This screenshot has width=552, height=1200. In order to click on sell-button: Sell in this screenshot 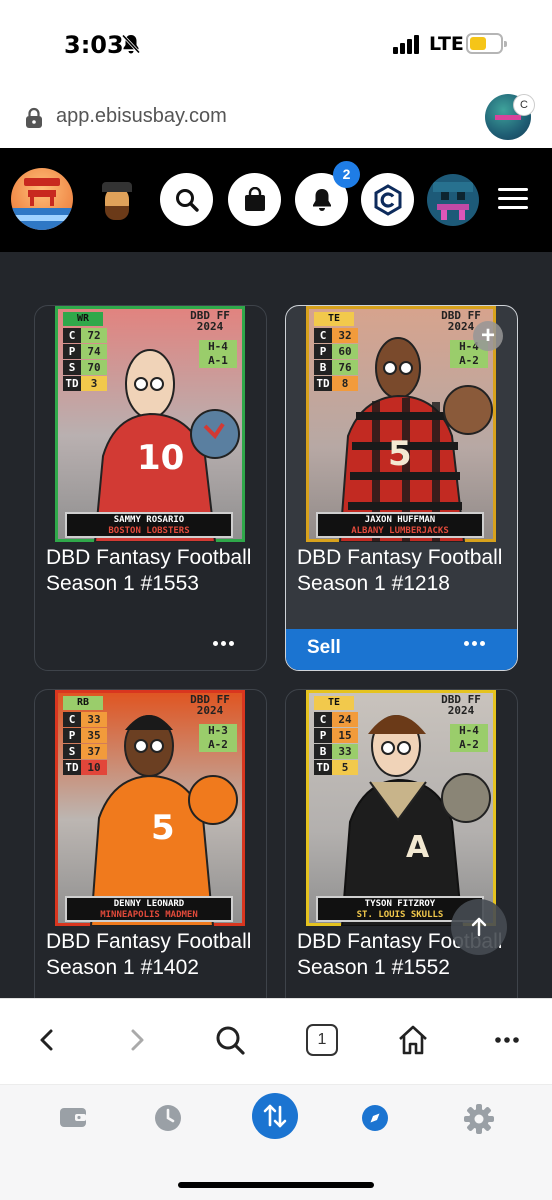, I will do `click(324, 648)`.